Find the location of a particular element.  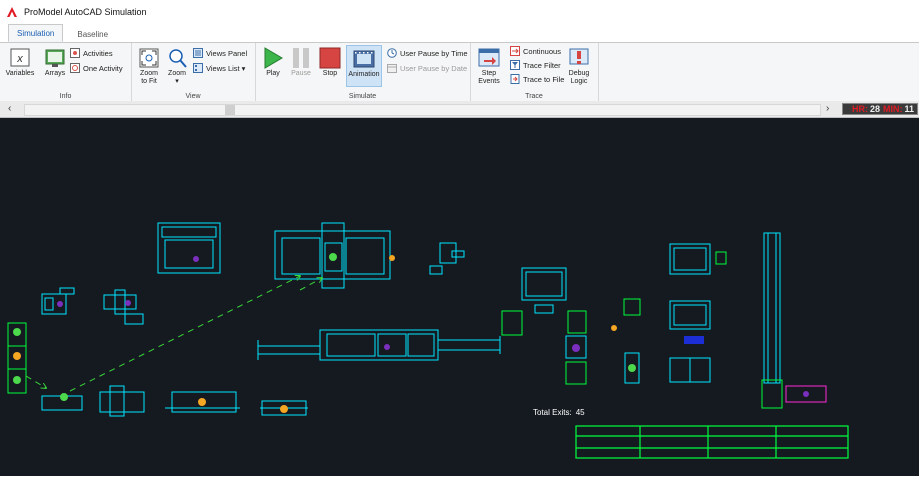

trace-filter-icon is located at coordinates (515, 65).